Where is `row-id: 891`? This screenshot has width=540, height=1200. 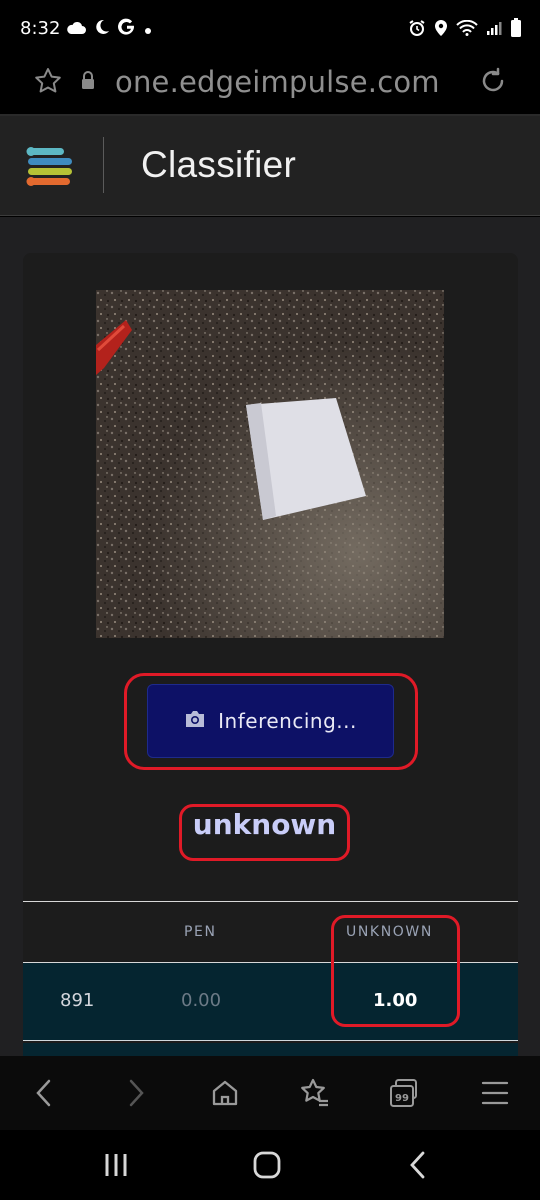
row-id: 891 is located at coordinates (77, 1000).